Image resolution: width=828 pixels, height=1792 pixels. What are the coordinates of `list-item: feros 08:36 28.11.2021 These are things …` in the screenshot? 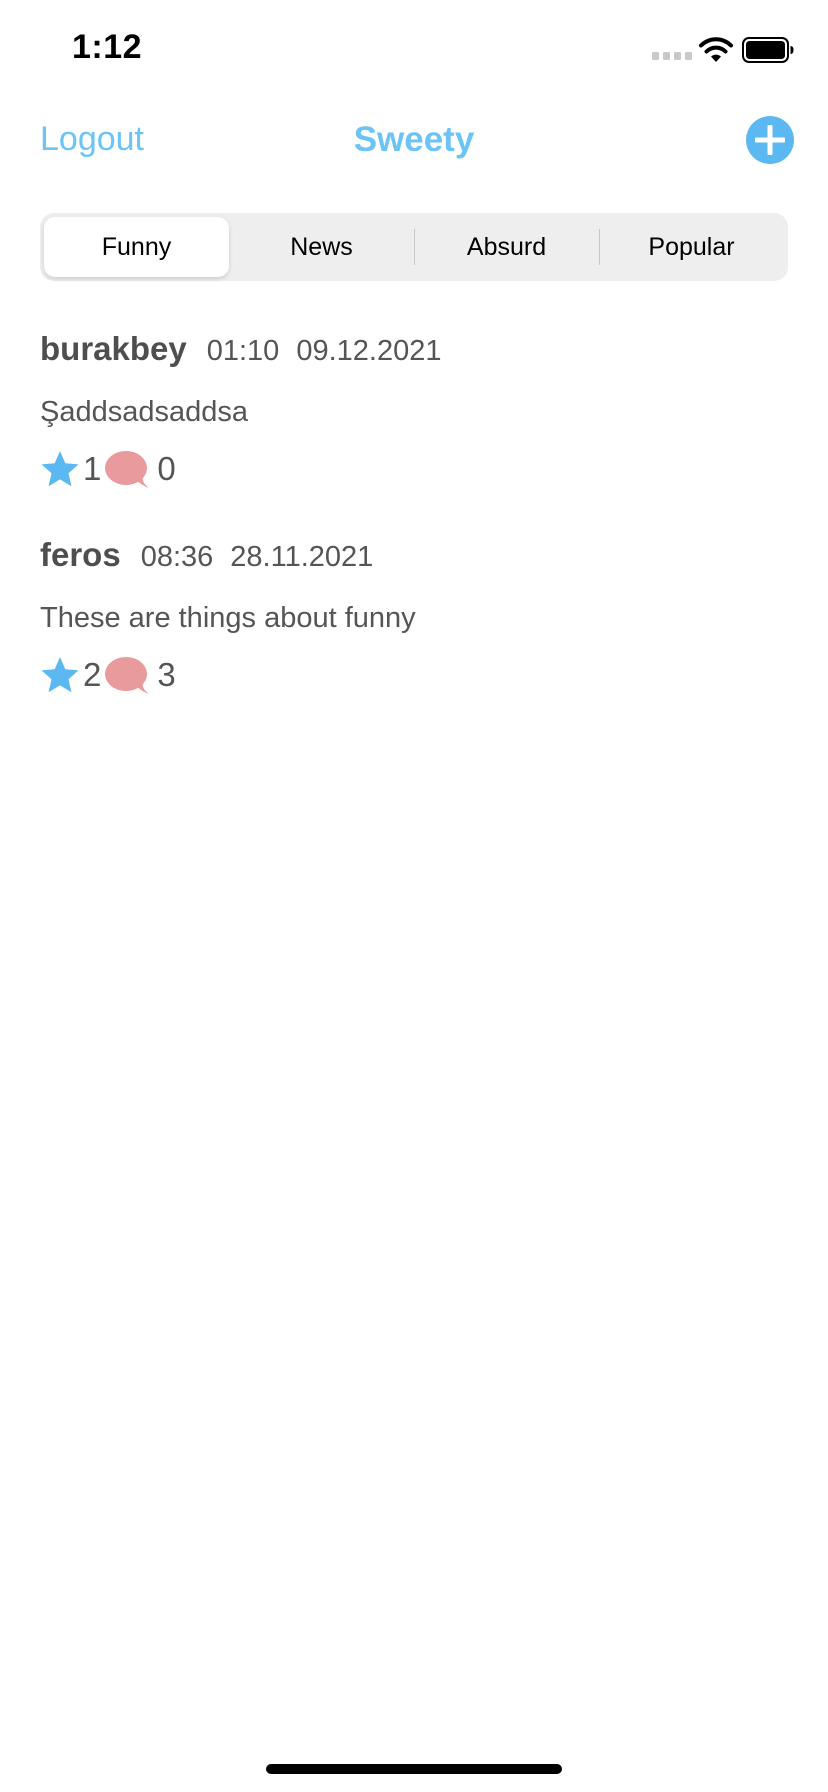 It's located at (414, 616).